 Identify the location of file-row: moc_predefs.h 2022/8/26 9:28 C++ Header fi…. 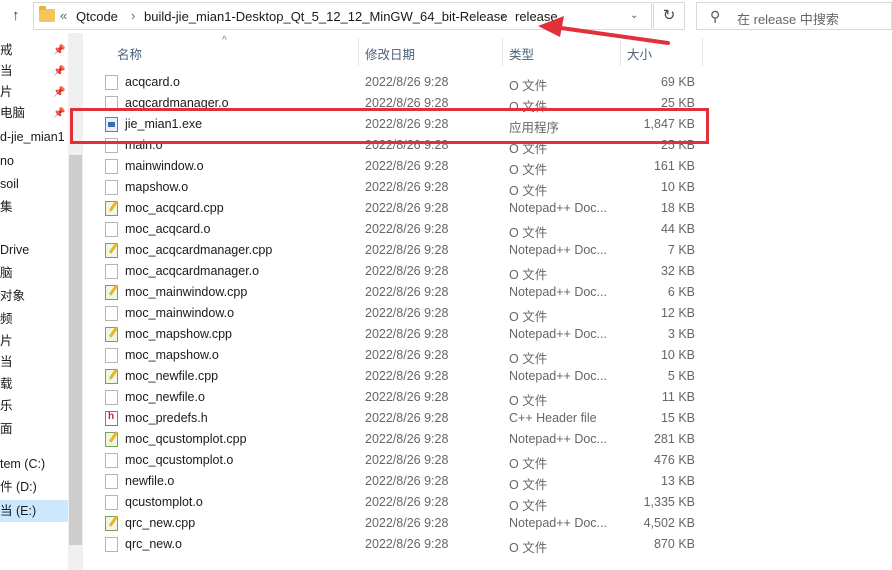
(410, 418).